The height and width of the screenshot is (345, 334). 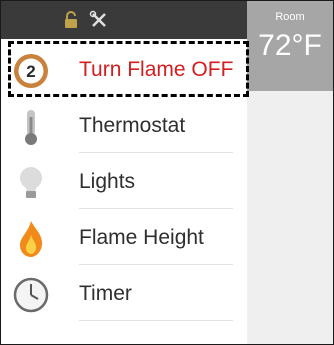 I want to click on menu-label-lights: Lights, so click(x=107, y=181).